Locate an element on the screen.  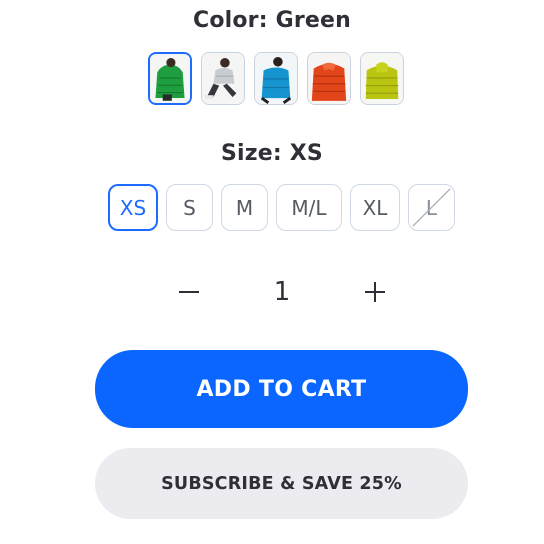
color-swatch-lime is located at coordinates (382, 78).